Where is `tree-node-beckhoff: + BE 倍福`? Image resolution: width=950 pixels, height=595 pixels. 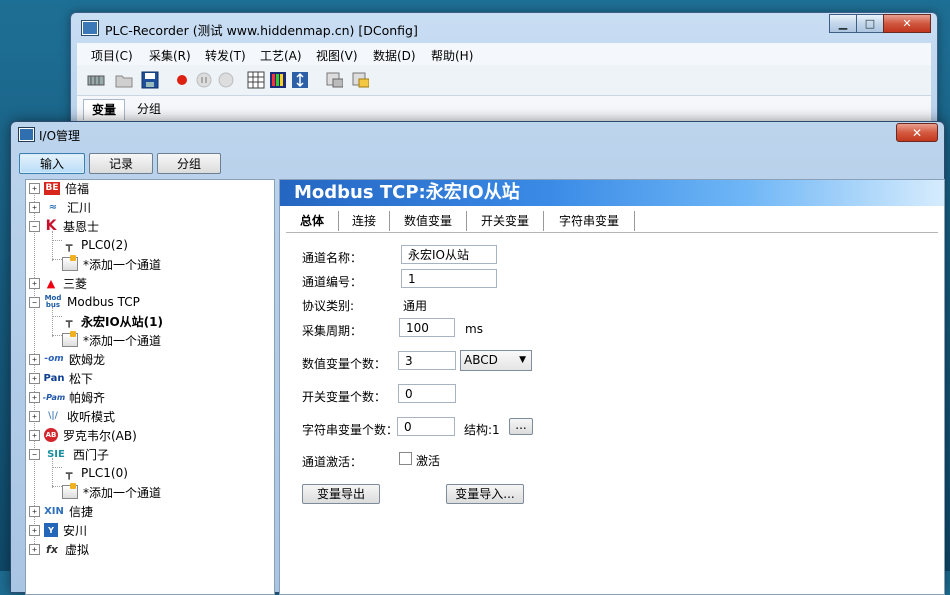 tree-node-beckhoff: + BE 倍福 is located at coordinates (59, 188).